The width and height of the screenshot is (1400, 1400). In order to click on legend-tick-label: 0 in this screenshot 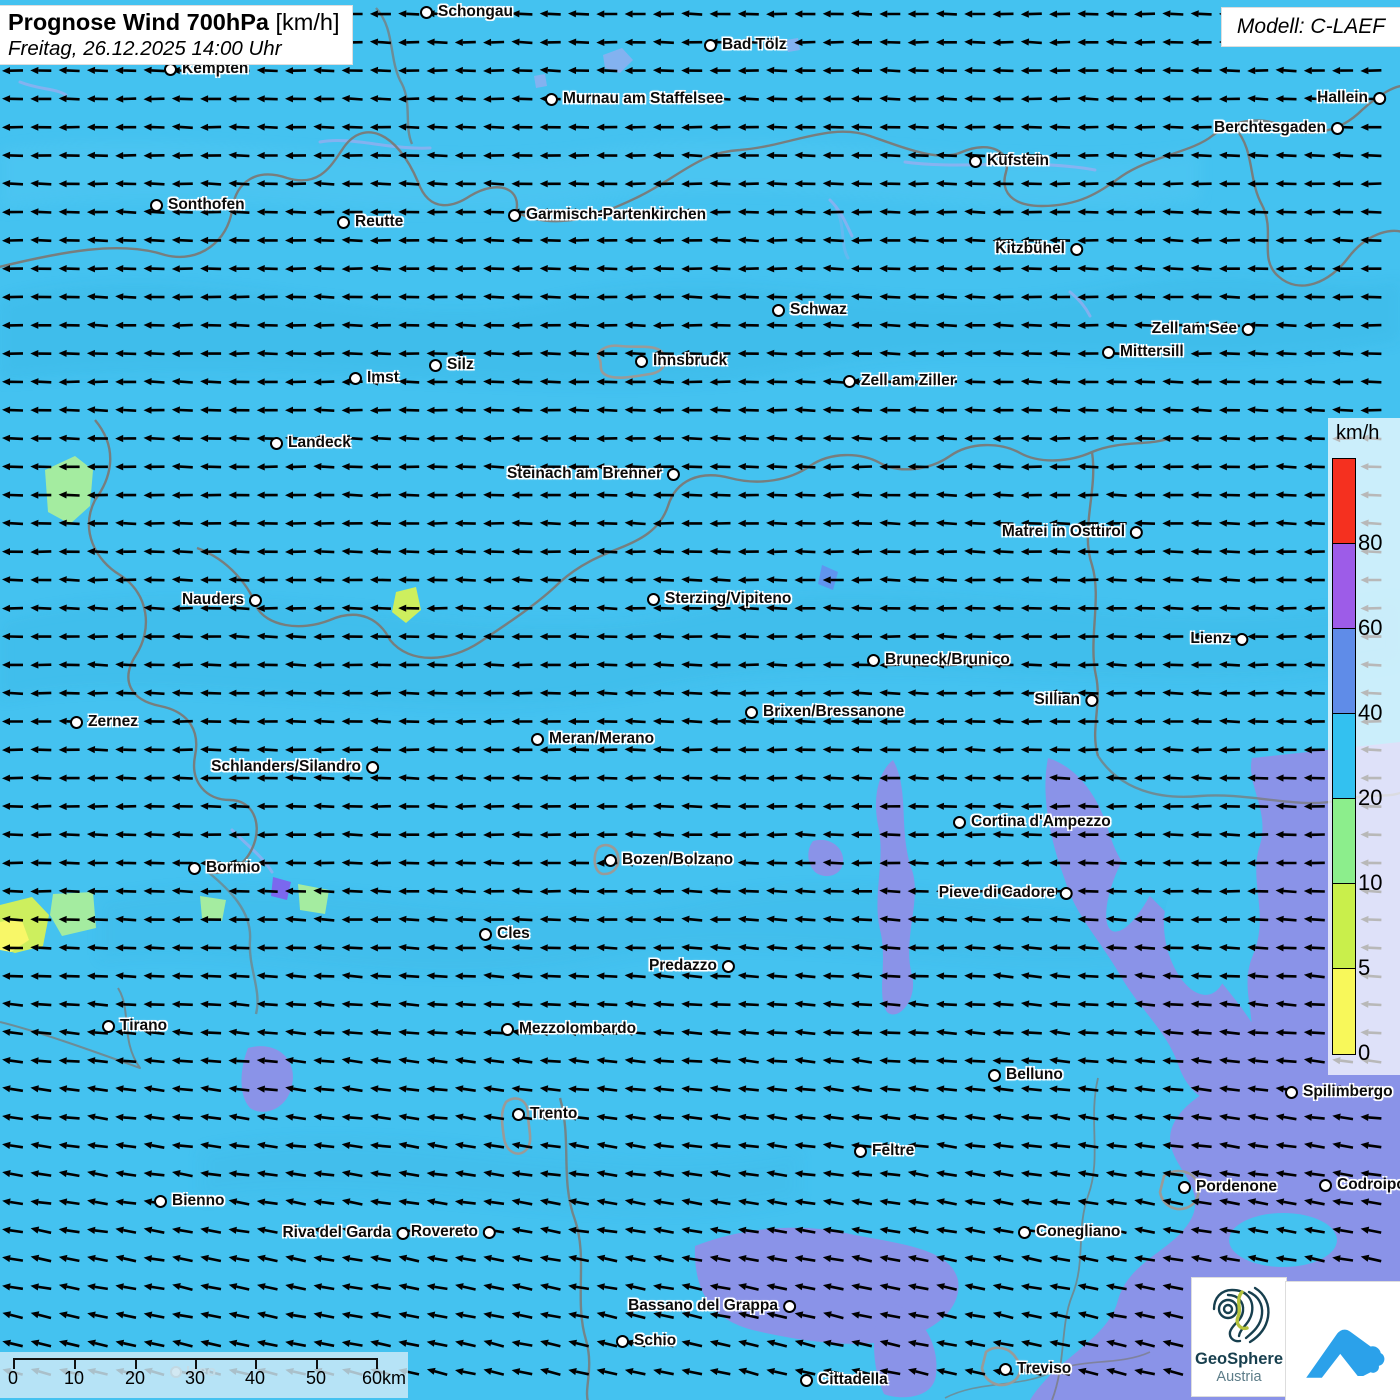, I will do `click(1364, 1052)`.